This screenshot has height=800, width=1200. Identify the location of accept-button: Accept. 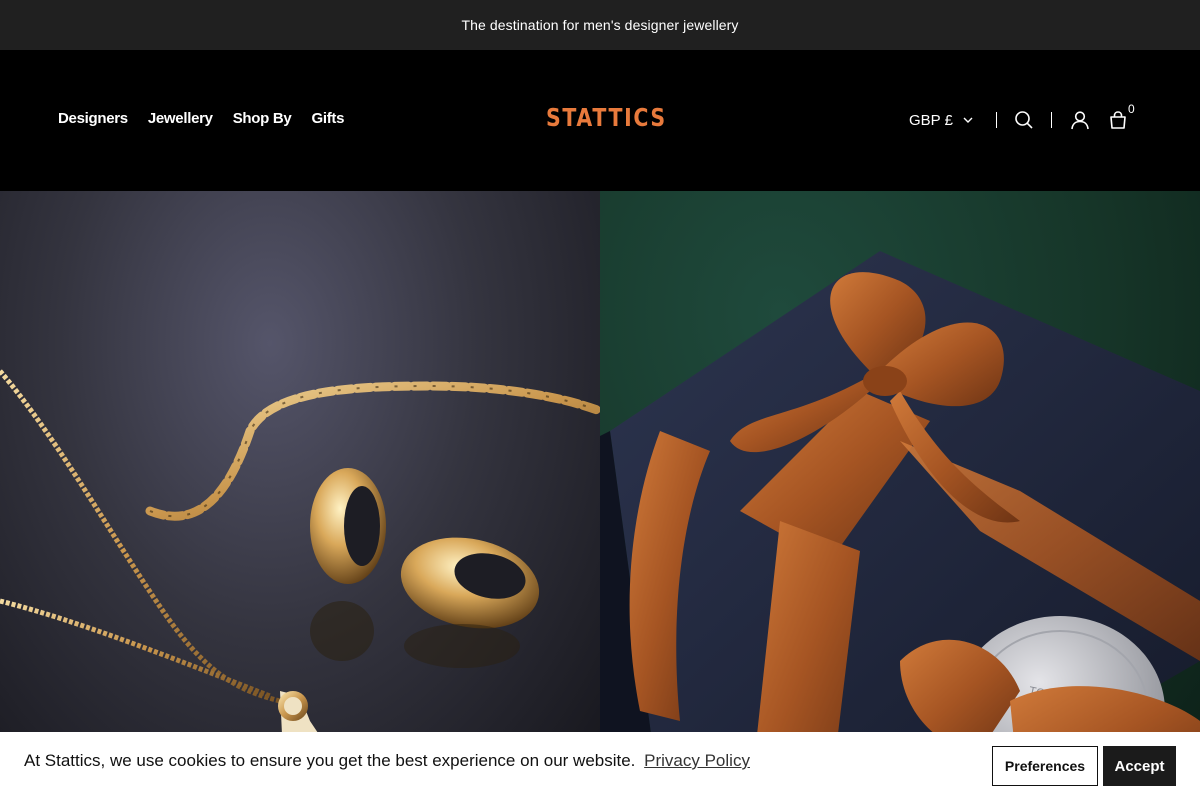
(1139, 766).